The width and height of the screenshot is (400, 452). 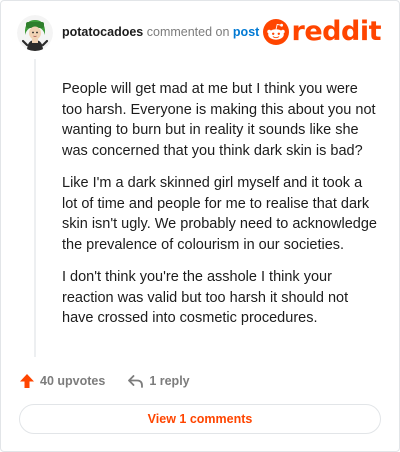 What do you see at coordinates (136, 381) in the screenshot?
I see `reply-arrow-icon` at bounding box center [136, 381].